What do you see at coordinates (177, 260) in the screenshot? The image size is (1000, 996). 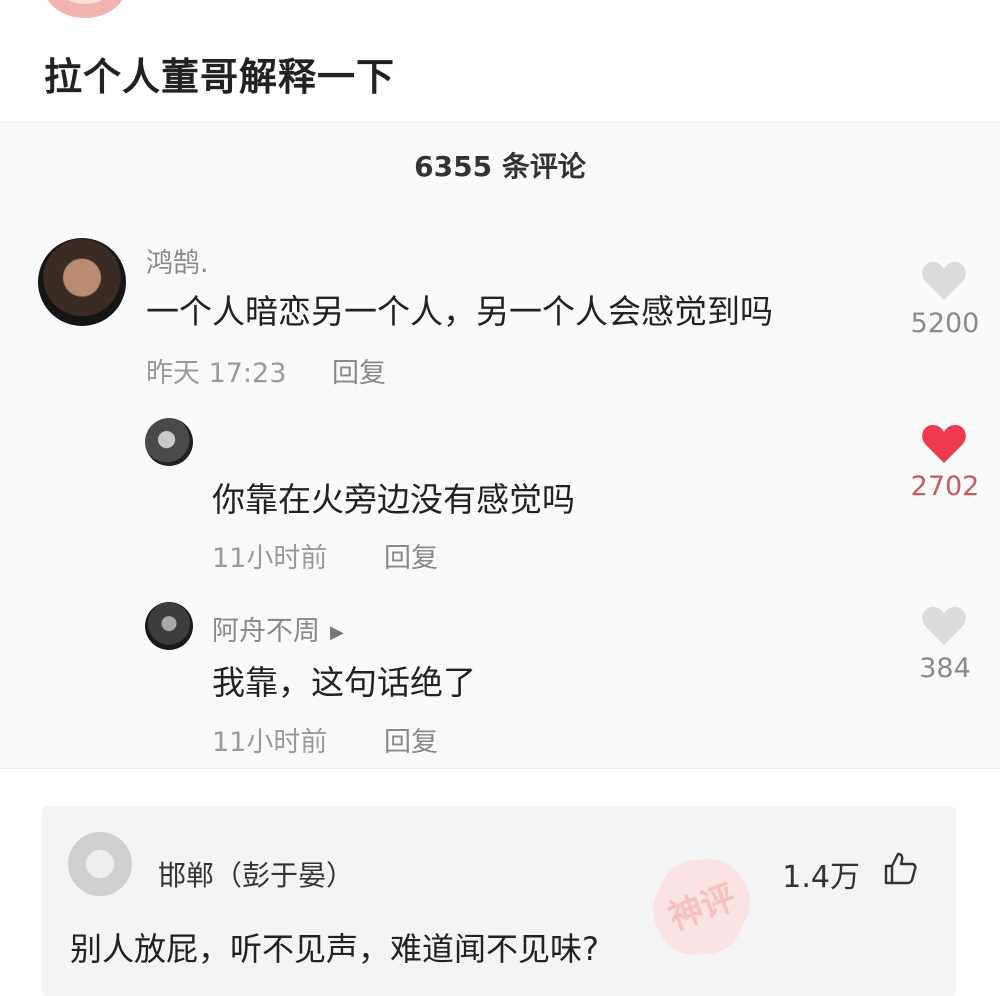 I see `comment-username: 鸿鹄.` at bounding box center [177, 260].